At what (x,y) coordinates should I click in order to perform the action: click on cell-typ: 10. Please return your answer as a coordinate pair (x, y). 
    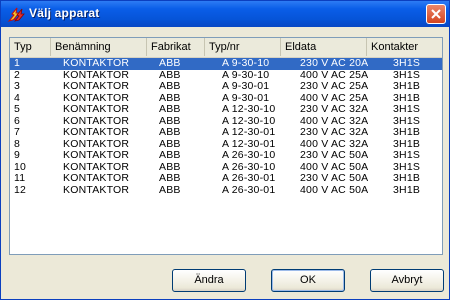
    Looking at the image, I should click on (20, 167).